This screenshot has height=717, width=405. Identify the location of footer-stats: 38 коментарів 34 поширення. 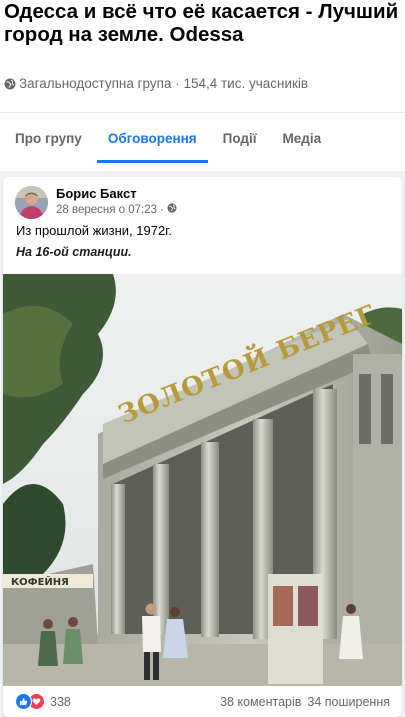
(305, 702).